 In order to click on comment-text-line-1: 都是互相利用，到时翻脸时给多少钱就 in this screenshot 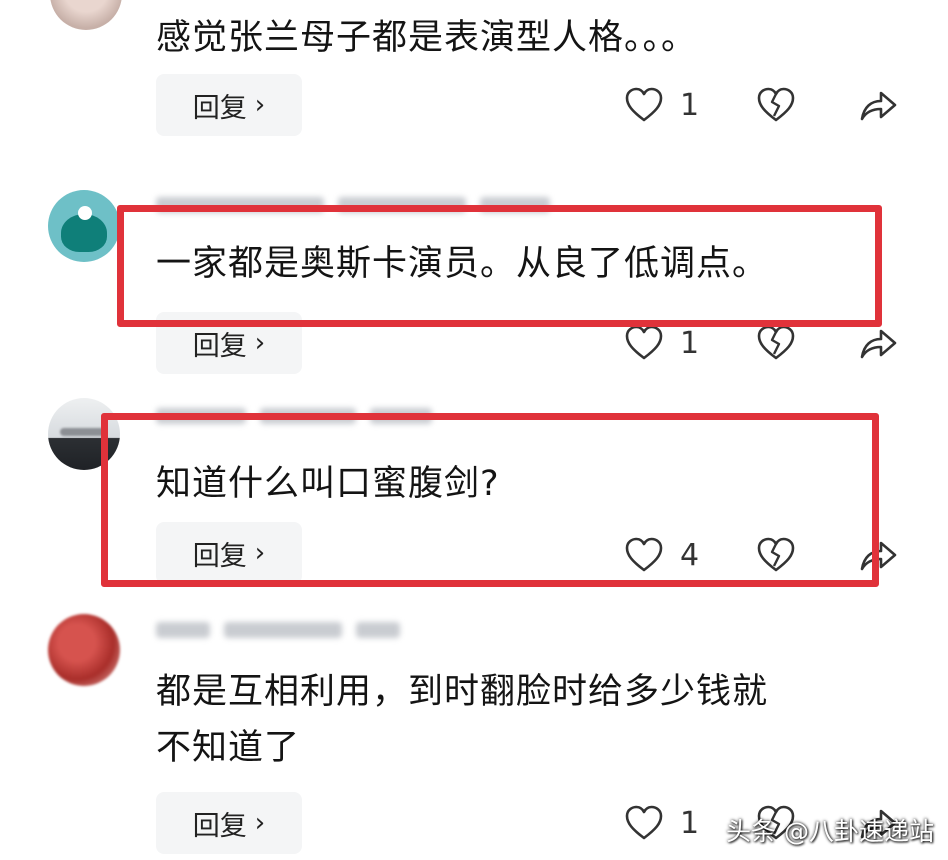, I will do `click(462, 692)`.